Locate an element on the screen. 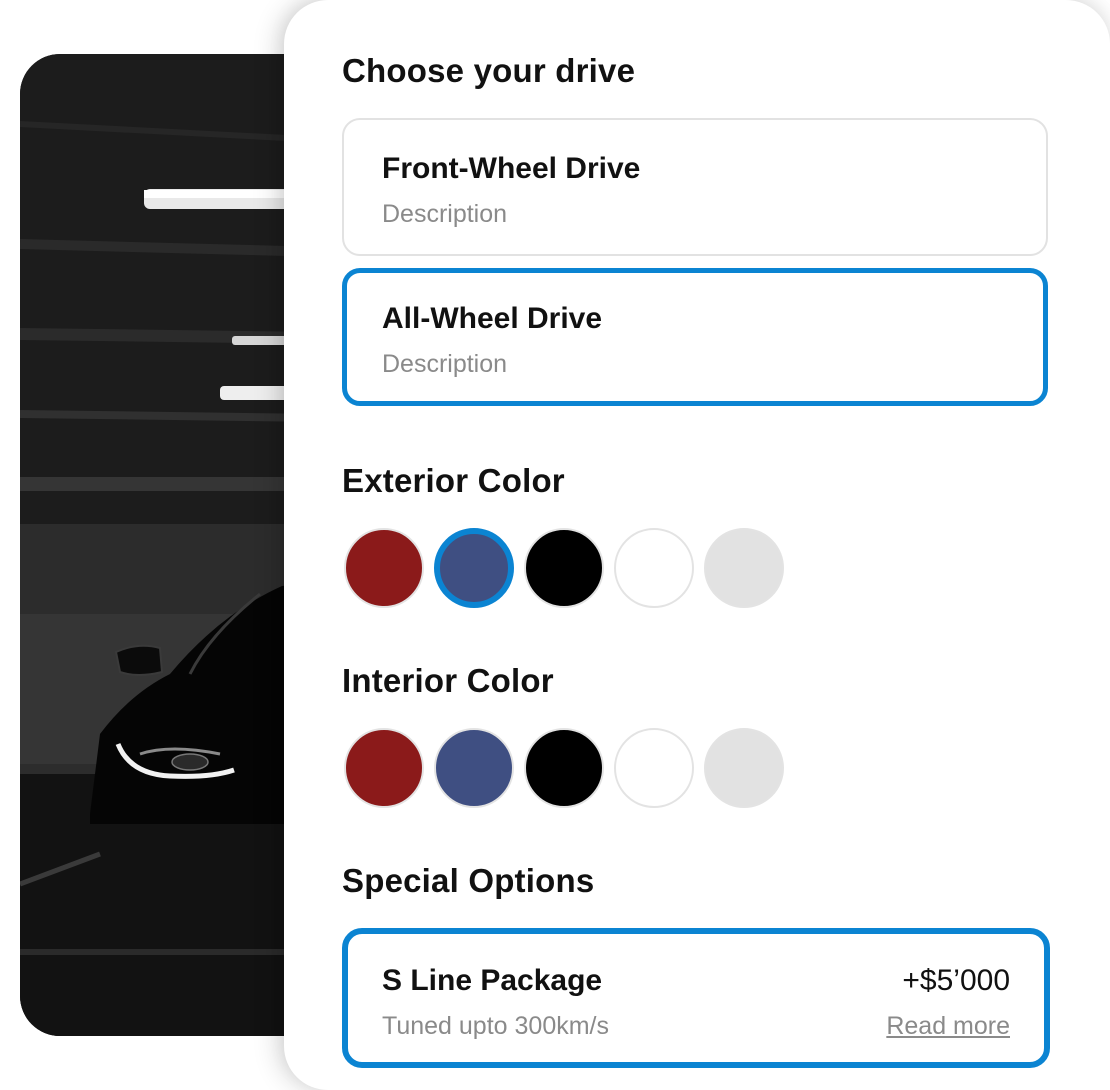 This screenshot has width=1110, height=1090. interior-swatch-black is located at coordinates (564, 768).